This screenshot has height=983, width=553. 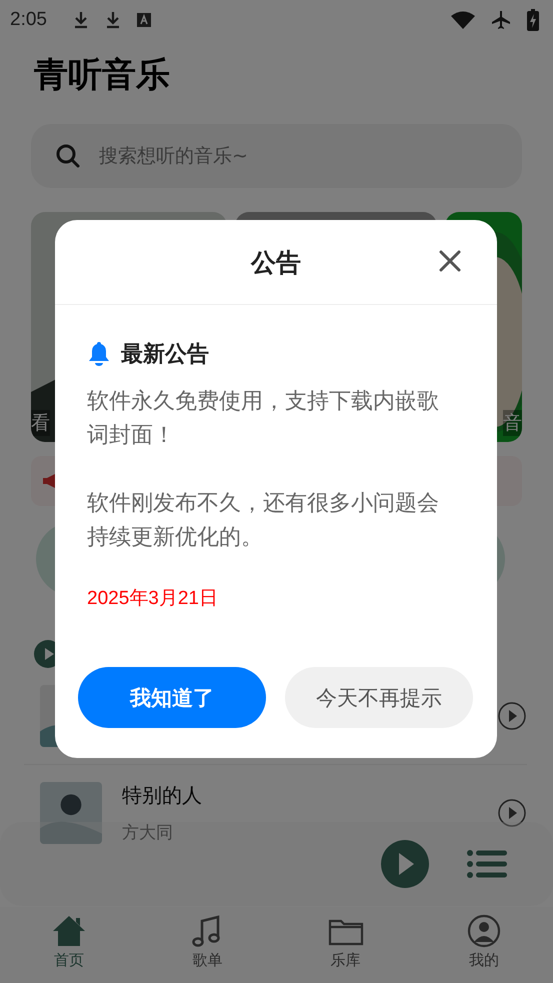 I want to click on notice-date: 2025年3月21日, so click(x=153, y=599).